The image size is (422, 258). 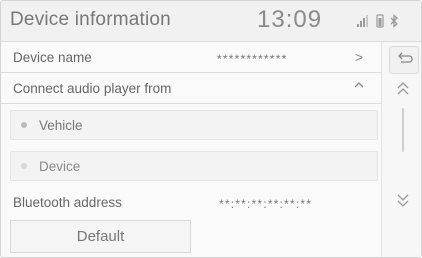 What do you see at coordinates (401, 149) in the screenshot?
I see `side-controls` at bounding box center [401, 149].